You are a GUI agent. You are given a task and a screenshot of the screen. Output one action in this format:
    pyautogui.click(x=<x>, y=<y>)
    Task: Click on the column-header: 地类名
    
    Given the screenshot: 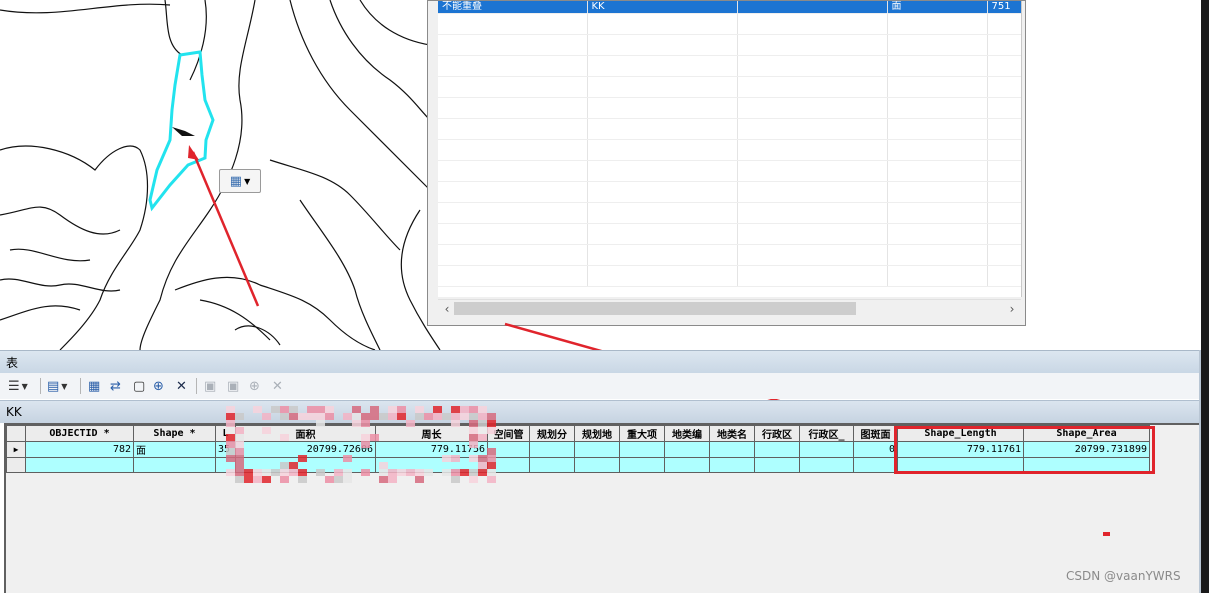 What is the action you would take?
    pyautogui.click(x=732, y=433)
    